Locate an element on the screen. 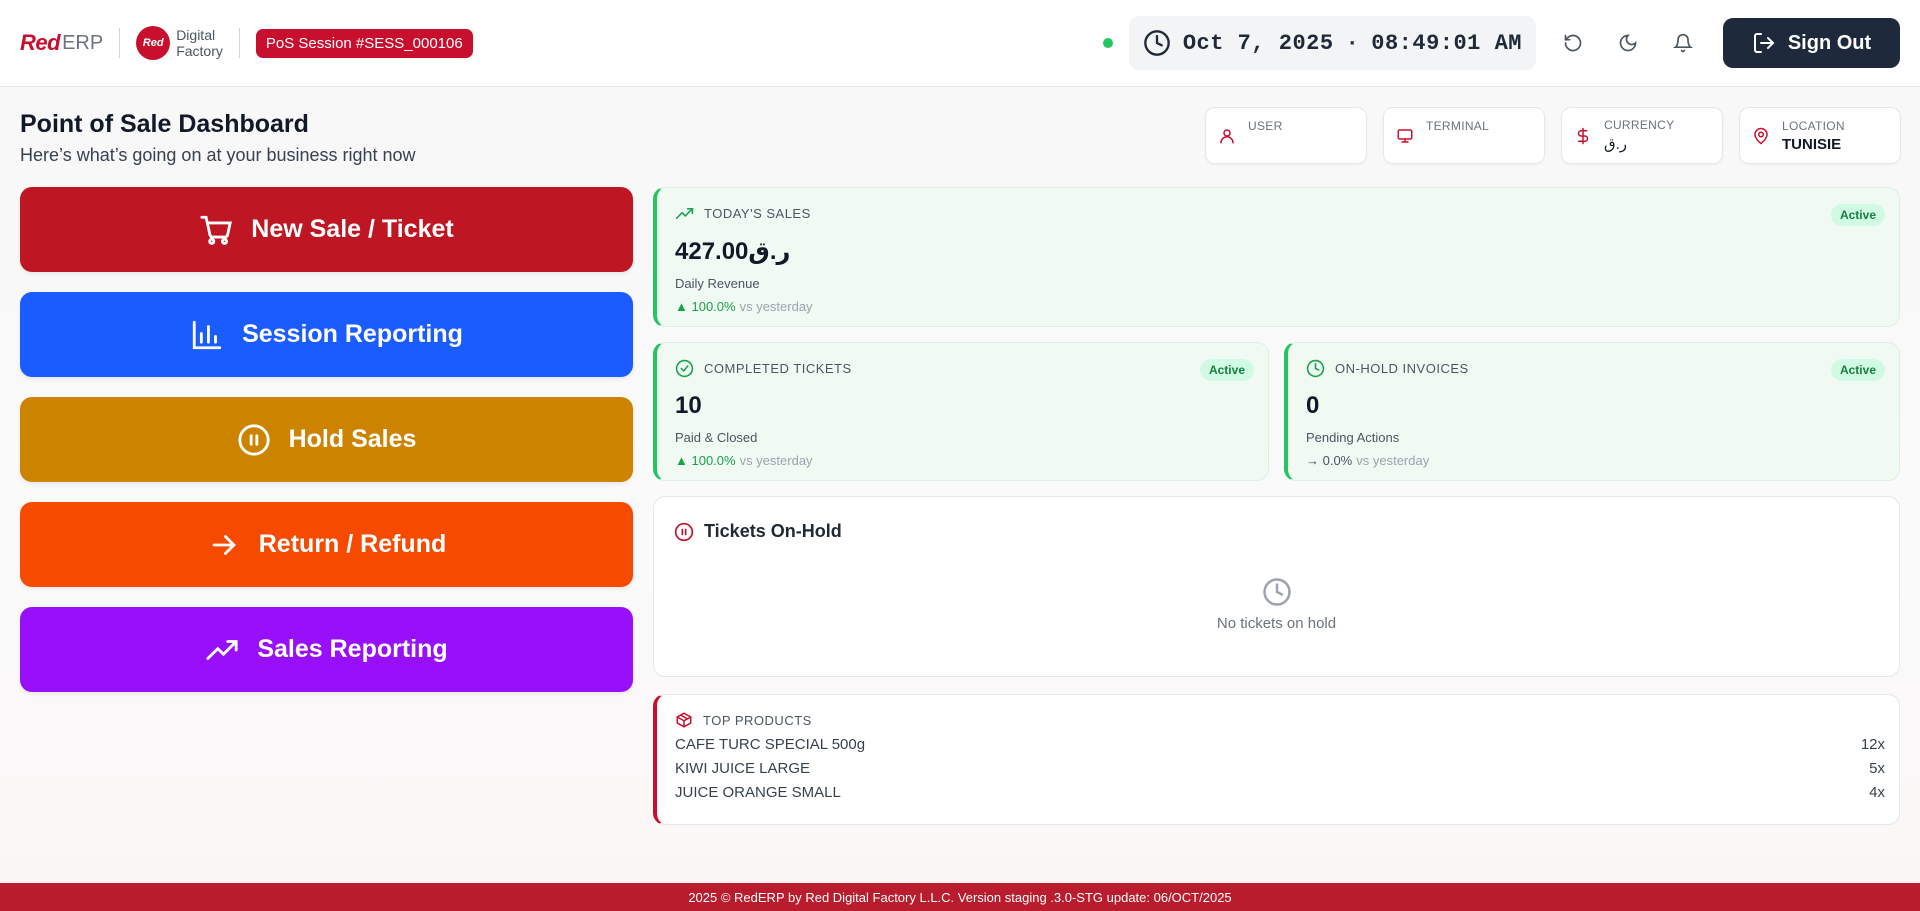  empty-state-text: No tickets on hold is located at coordinates (1276, 623).